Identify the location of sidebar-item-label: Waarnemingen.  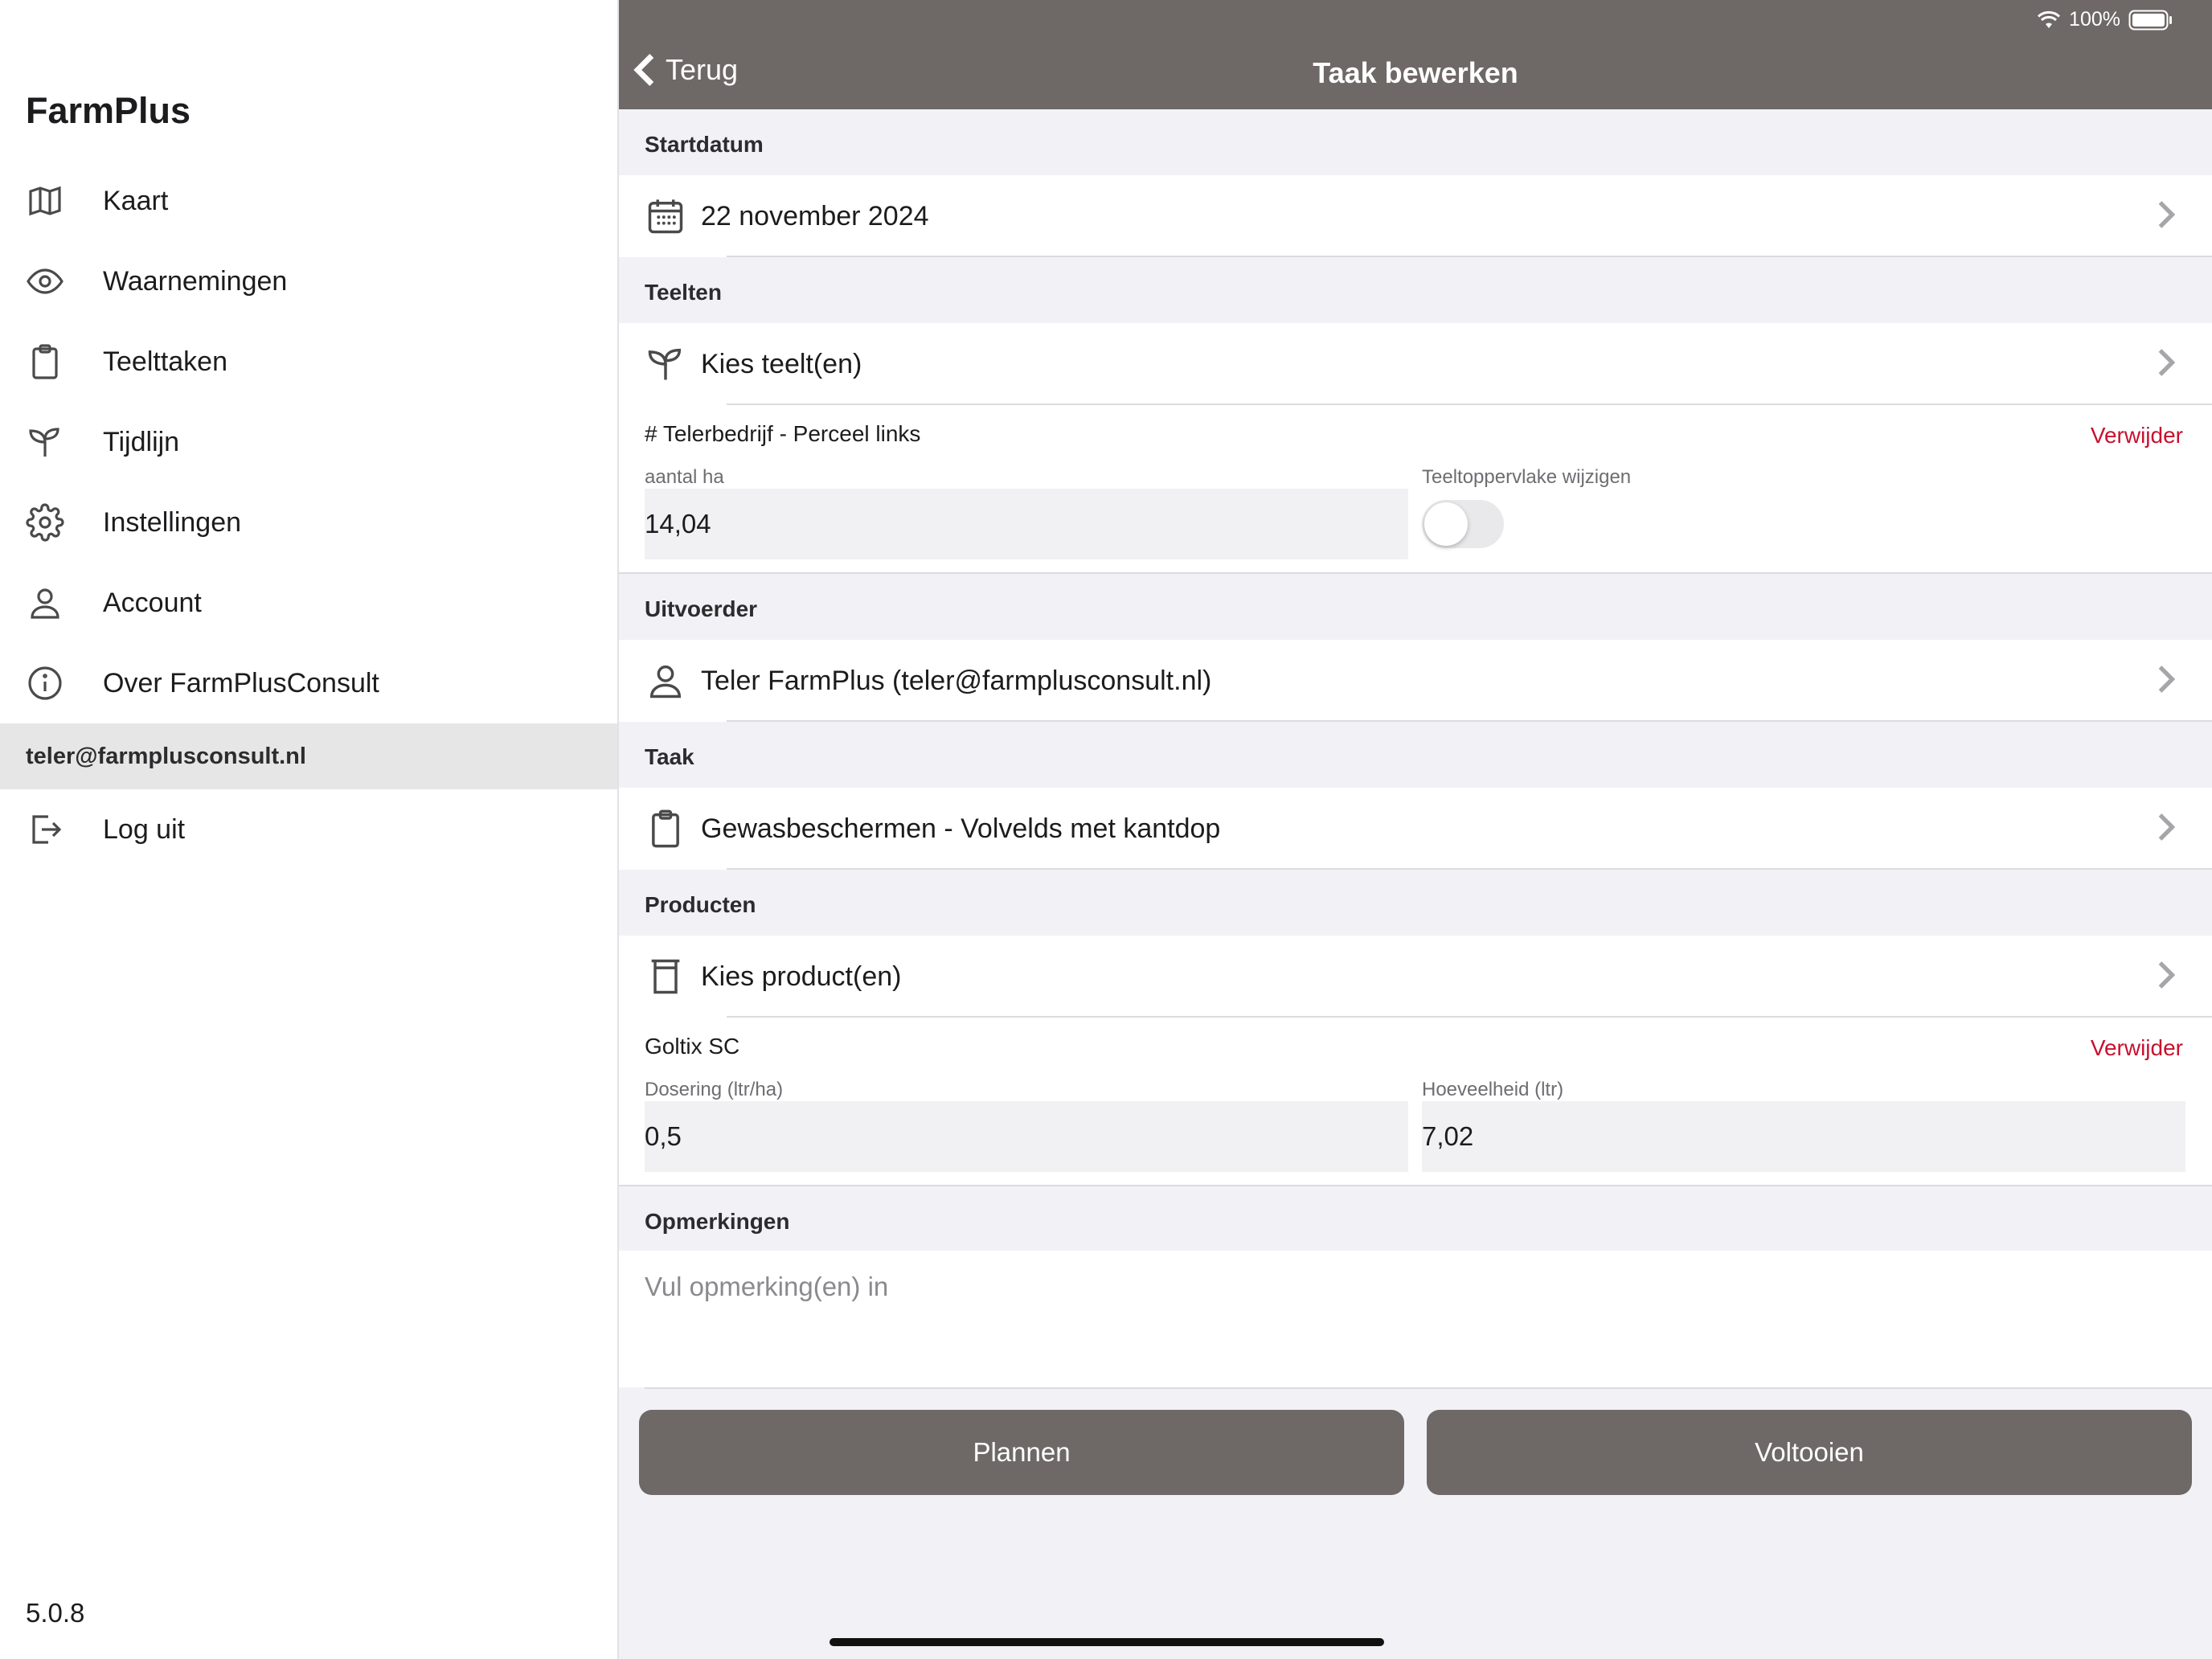
(195, 281).